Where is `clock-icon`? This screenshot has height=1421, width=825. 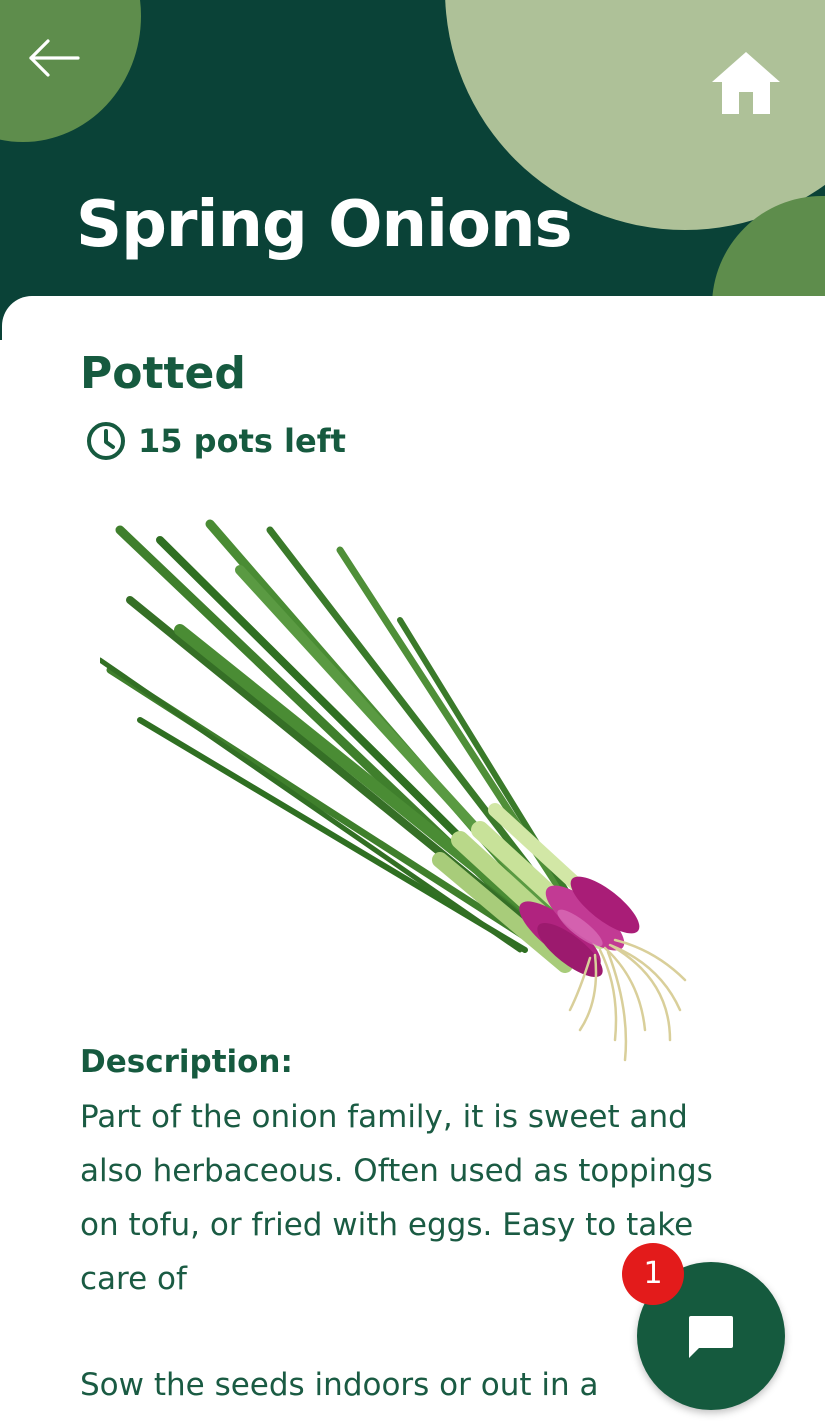
clock-icon is located at coordinates (106, 441).